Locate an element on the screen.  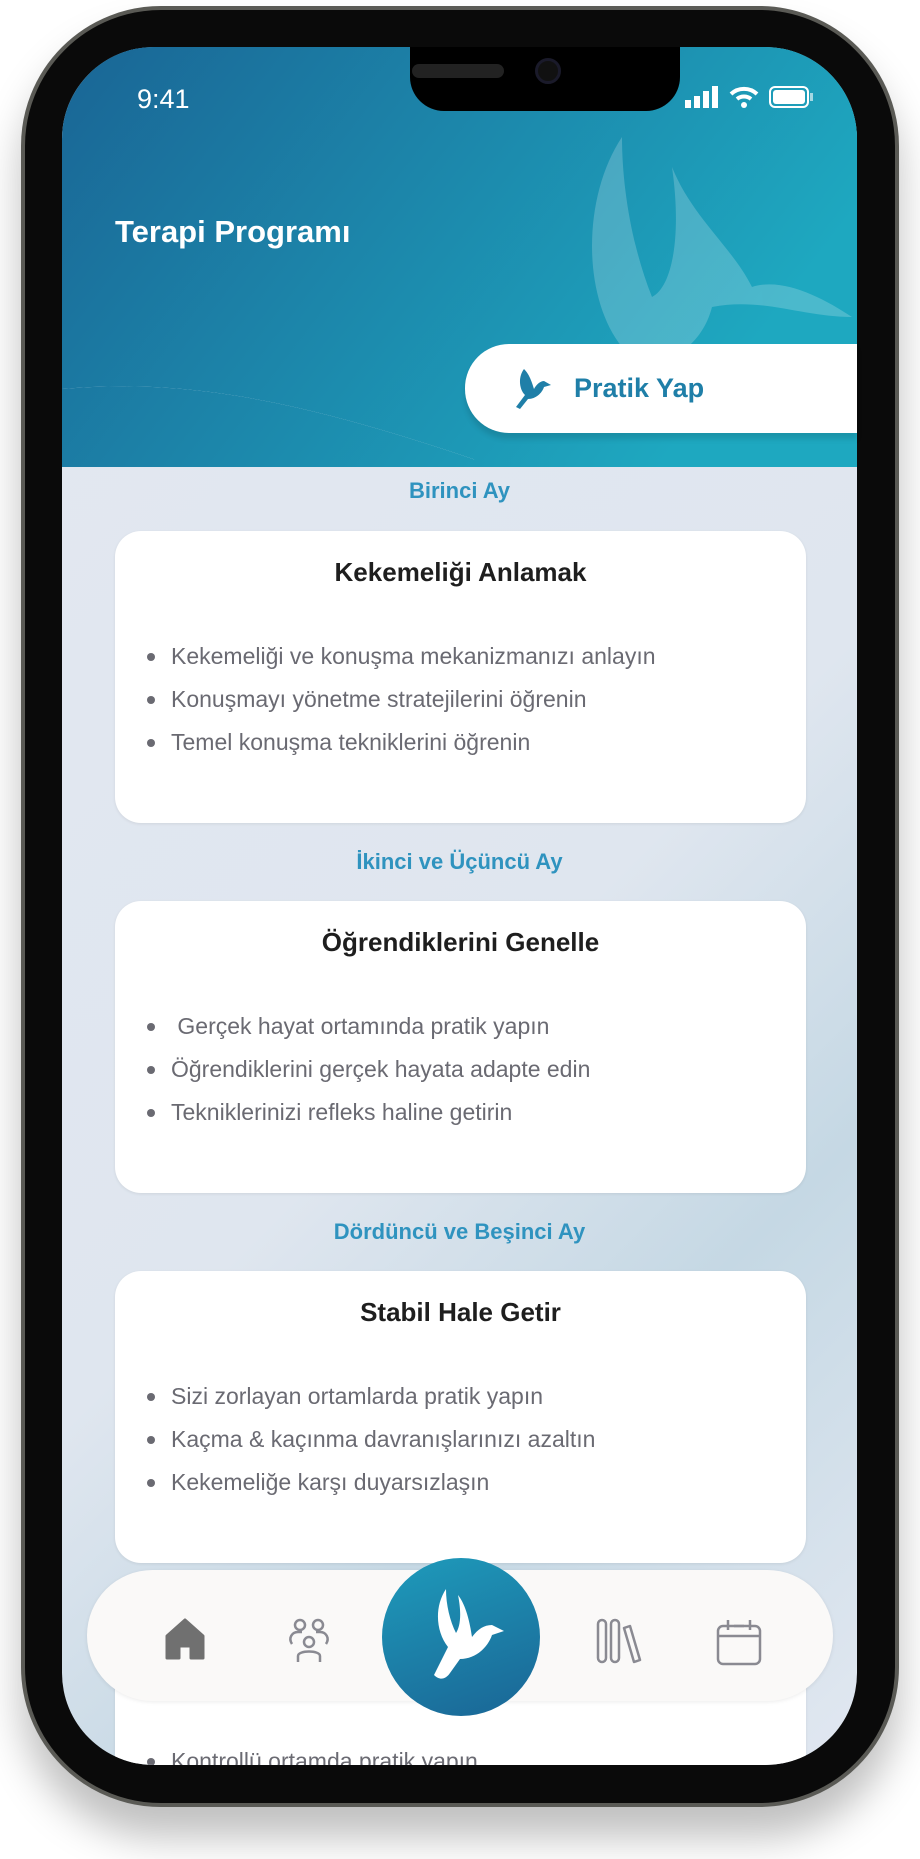
list-item: Sizi zorlayan ortamlarda pratik yapın is located at coordinates (371, 1396).